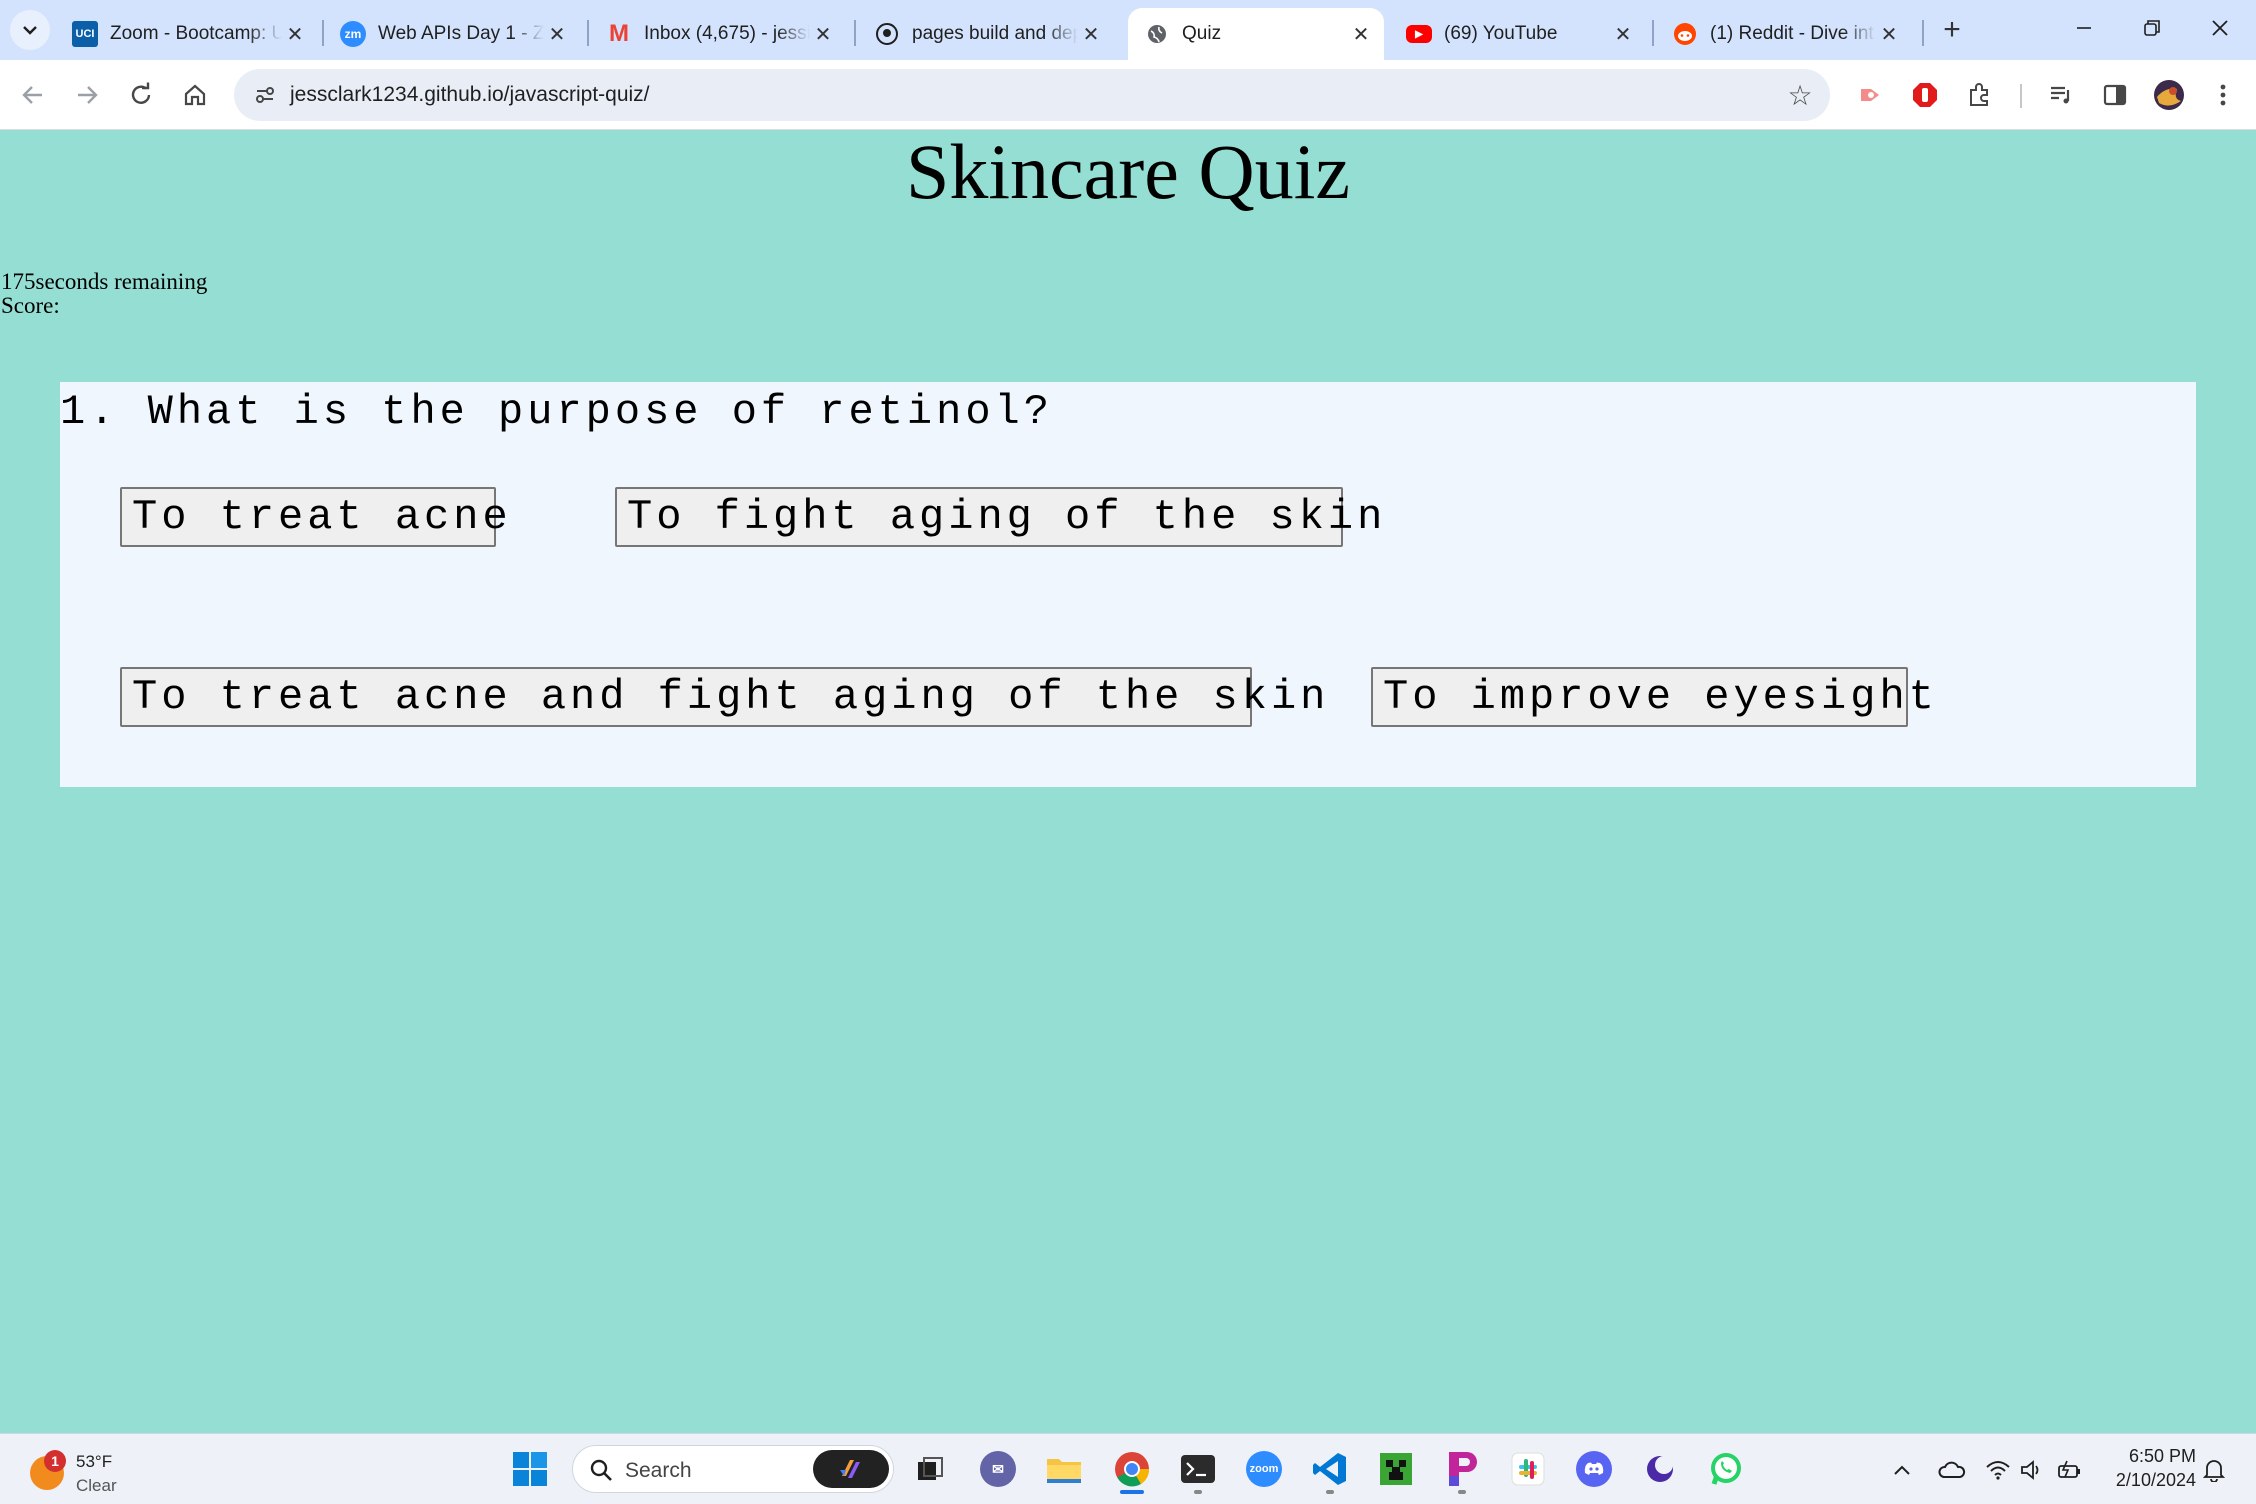 This screenshot has width=2256, height=1504. What do you see at coordinates (1419, 34) in the screenshot?
I see `youtube-icon: ▶` at bounding box center [1419, 34].